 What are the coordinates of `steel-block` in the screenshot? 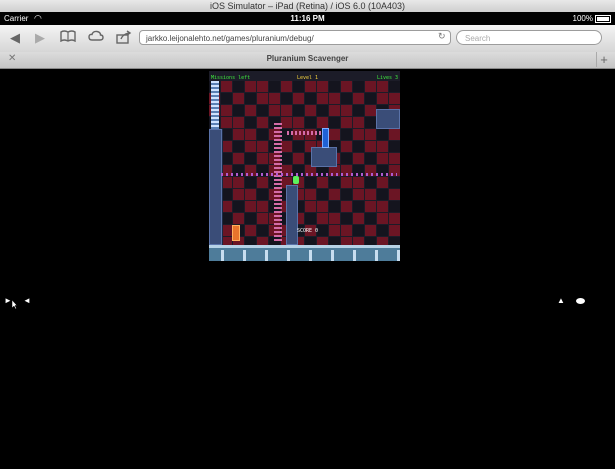 It's located at (388, 119).